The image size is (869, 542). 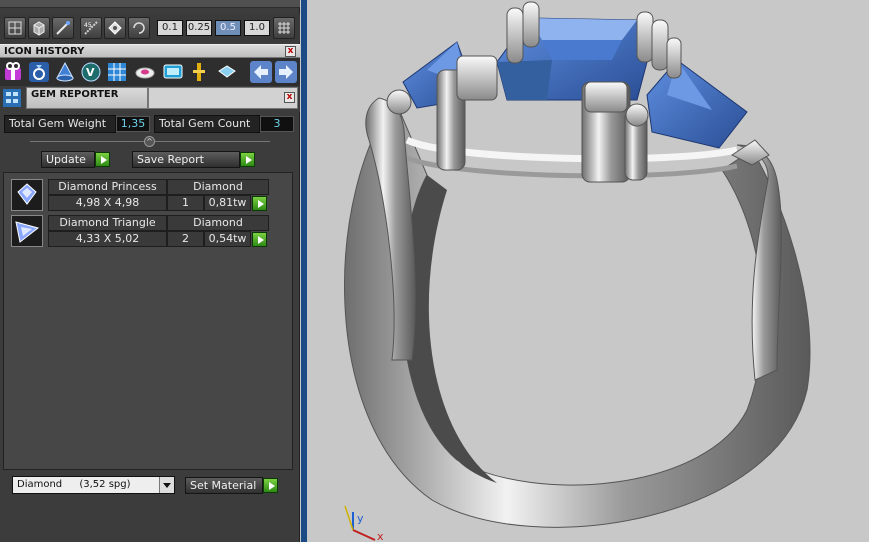 What do you see at coordinates (185, 239) in the screenshot?
I see `gem-count: 2` at bounding box center [185, 239].